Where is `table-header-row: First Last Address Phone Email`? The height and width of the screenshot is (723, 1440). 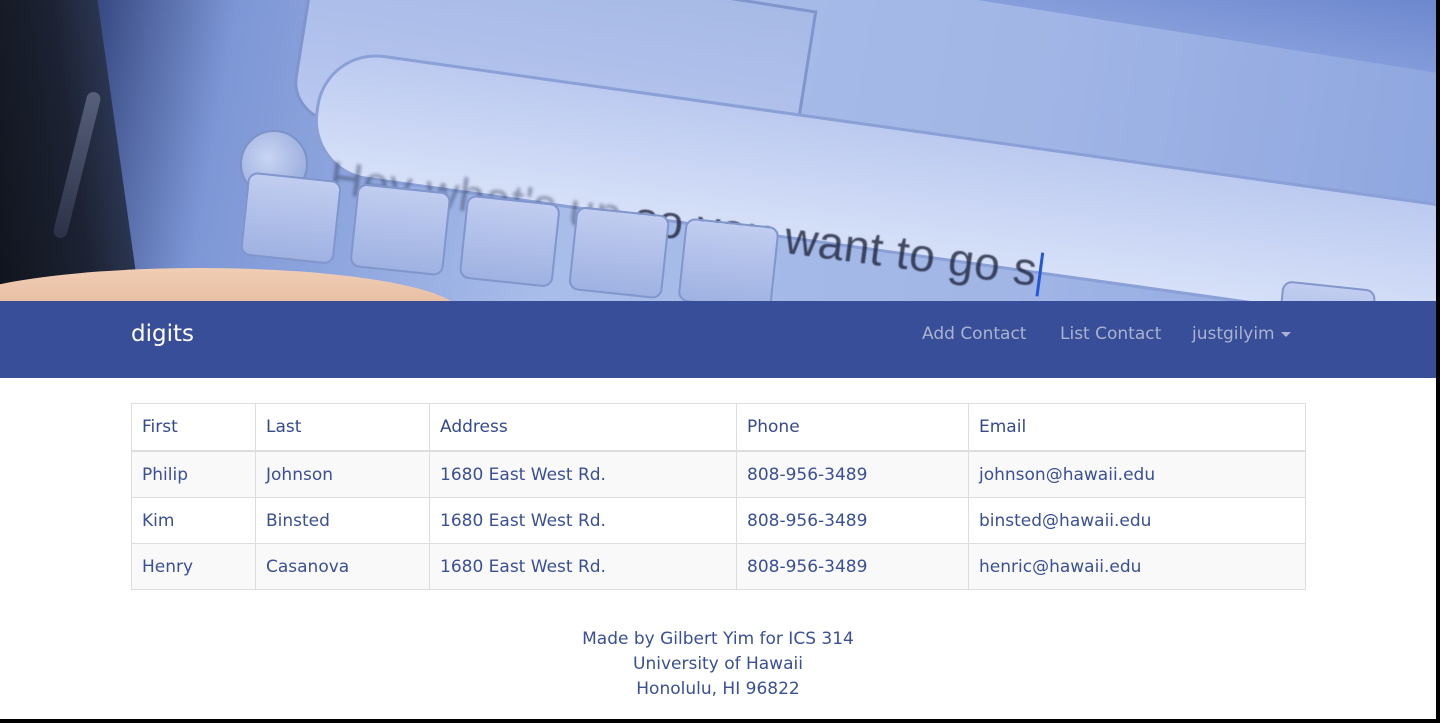
table-header-row: First Last Address Phone Email is located at coordinates (718, 427).